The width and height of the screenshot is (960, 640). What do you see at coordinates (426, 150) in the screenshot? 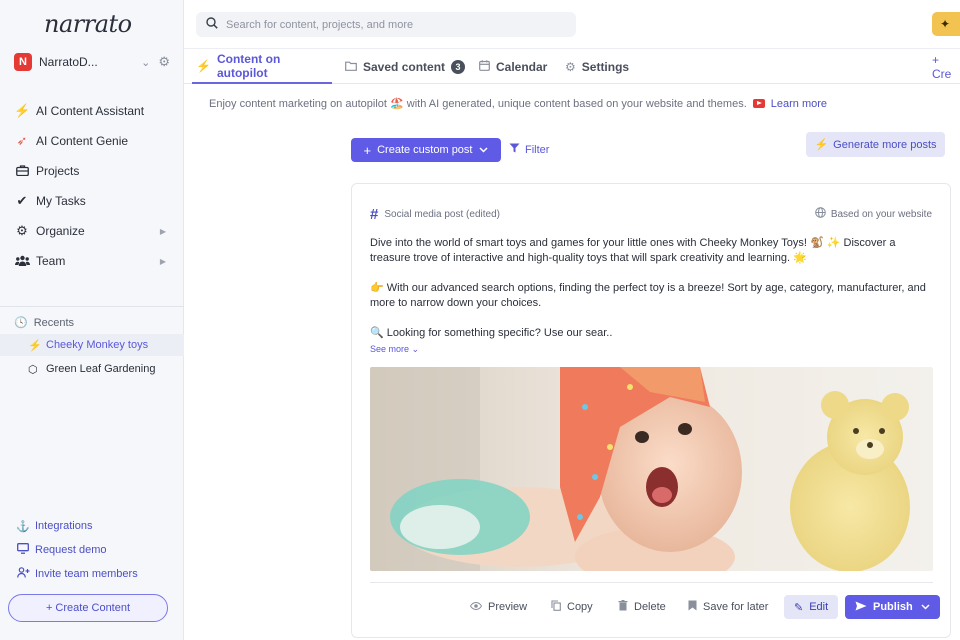
I see `create-custom-post-button: + Create custom post` at bounding box center [426, 150].